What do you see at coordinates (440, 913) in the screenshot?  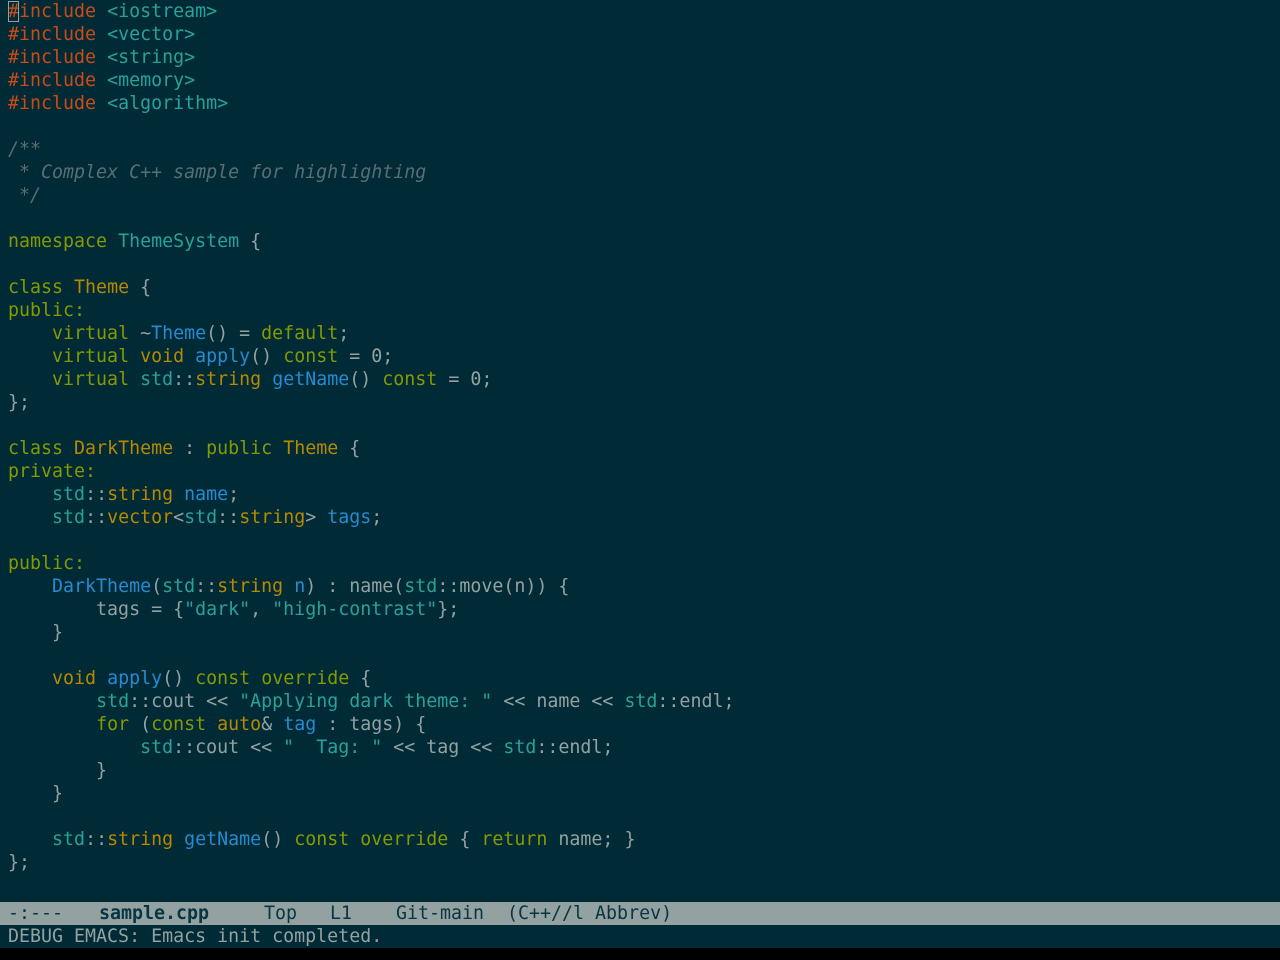 I see `modeline-vc-branch: Git-main` at bounding box center [440, 913].